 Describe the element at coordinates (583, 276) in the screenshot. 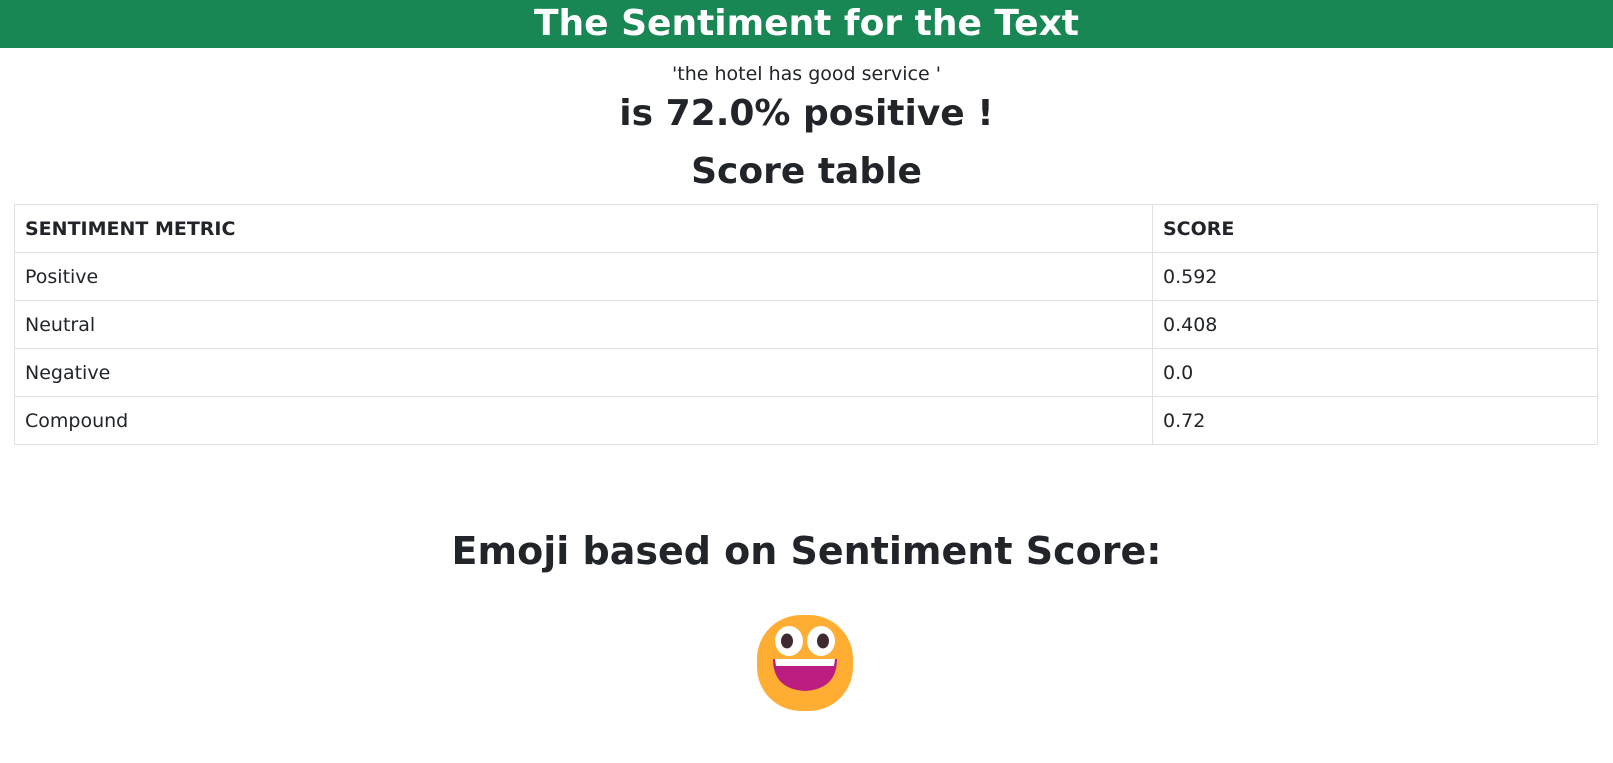

I see `metric-cell: Positive` at that location.